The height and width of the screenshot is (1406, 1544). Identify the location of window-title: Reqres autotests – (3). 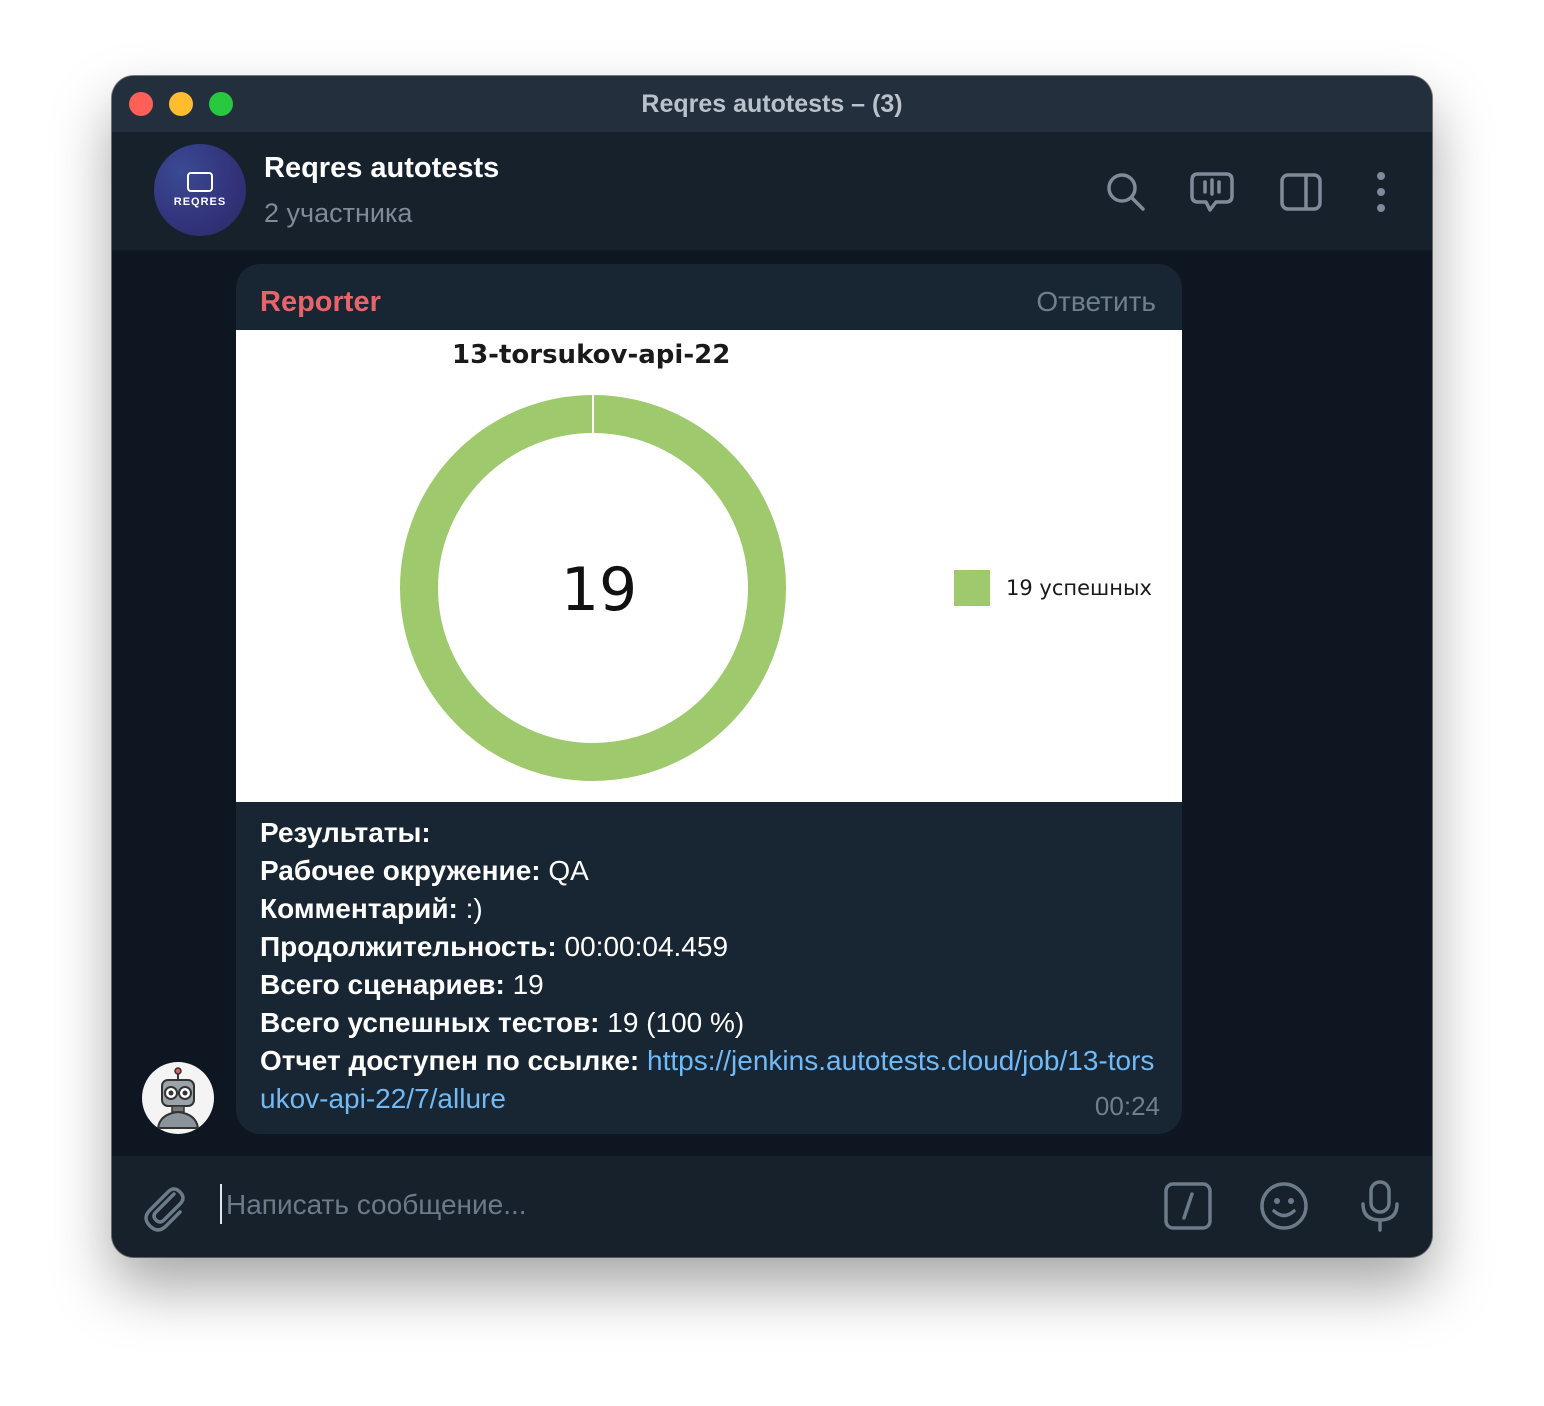
(772, 103).